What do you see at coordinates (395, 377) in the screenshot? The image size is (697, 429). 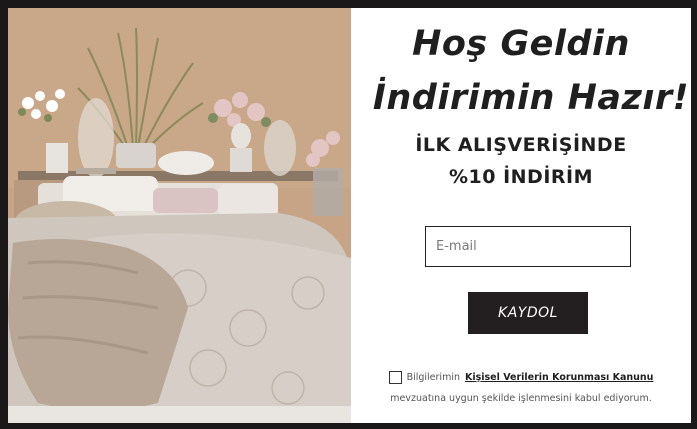 I see `consent-checkbox` at bounding box center [395, 377].